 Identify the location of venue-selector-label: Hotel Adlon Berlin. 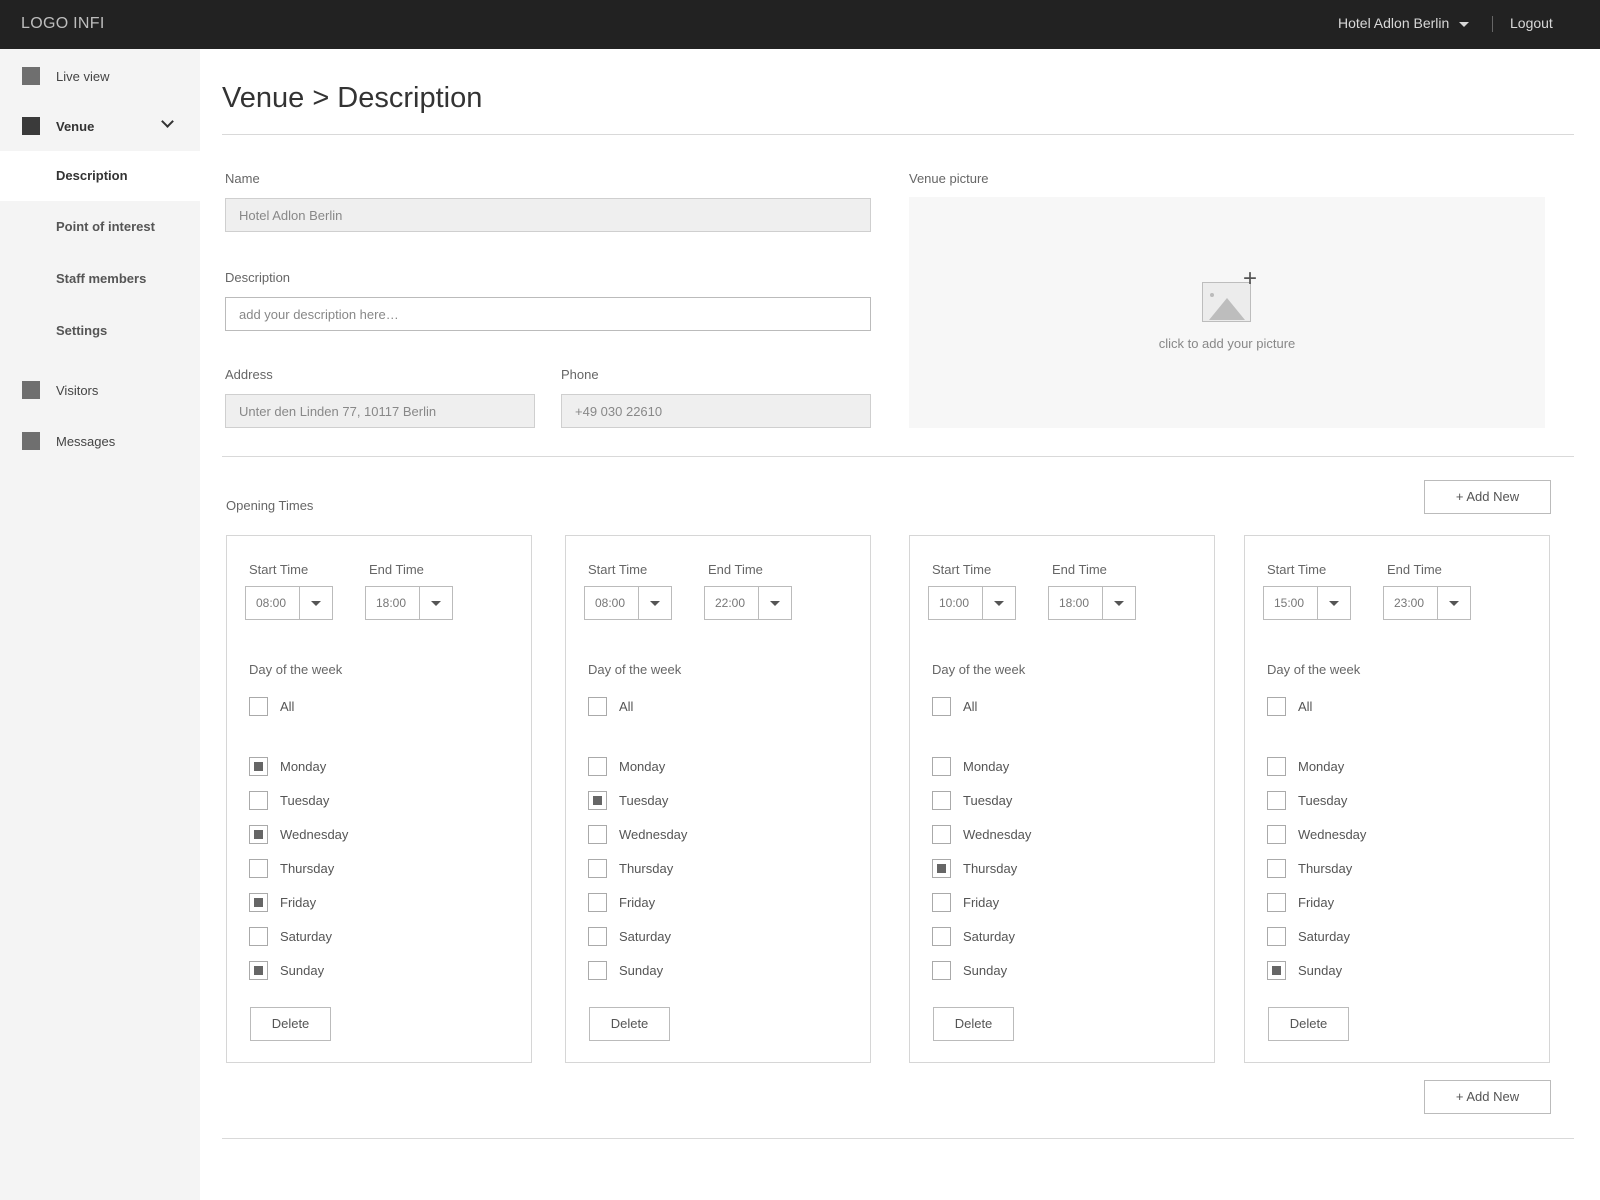
(1394, 23).